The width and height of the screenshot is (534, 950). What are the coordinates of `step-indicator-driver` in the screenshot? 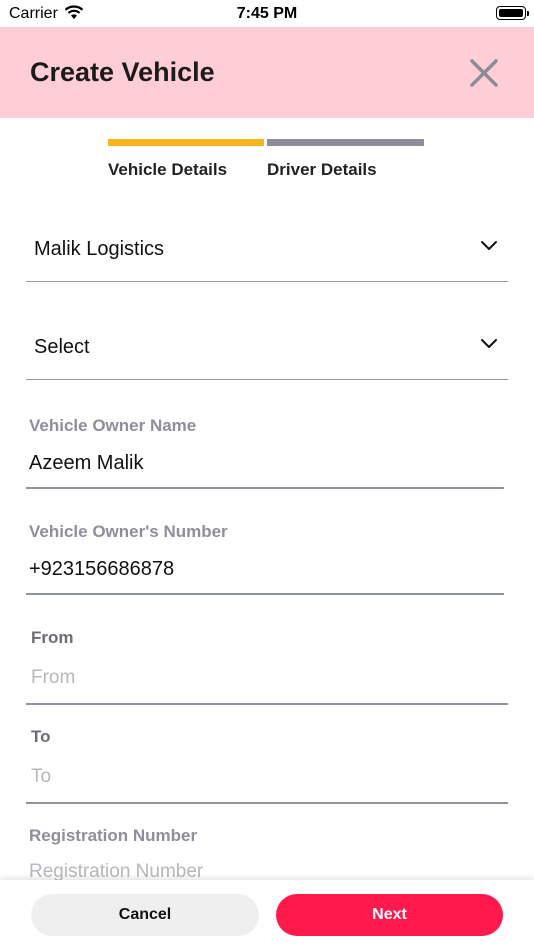 It's located at (345, 142).